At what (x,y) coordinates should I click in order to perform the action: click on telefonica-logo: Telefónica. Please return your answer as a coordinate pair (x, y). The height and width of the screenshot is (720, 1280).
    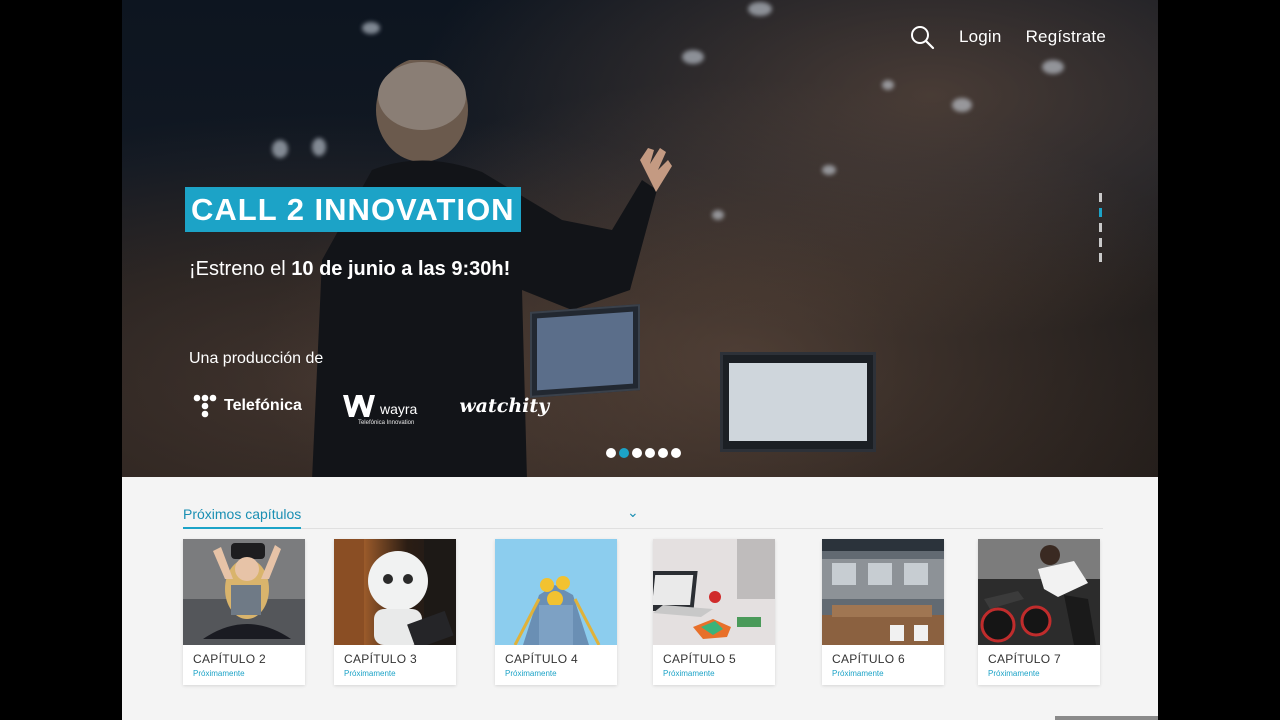
    Looking at the image, I should click on (247, 406).